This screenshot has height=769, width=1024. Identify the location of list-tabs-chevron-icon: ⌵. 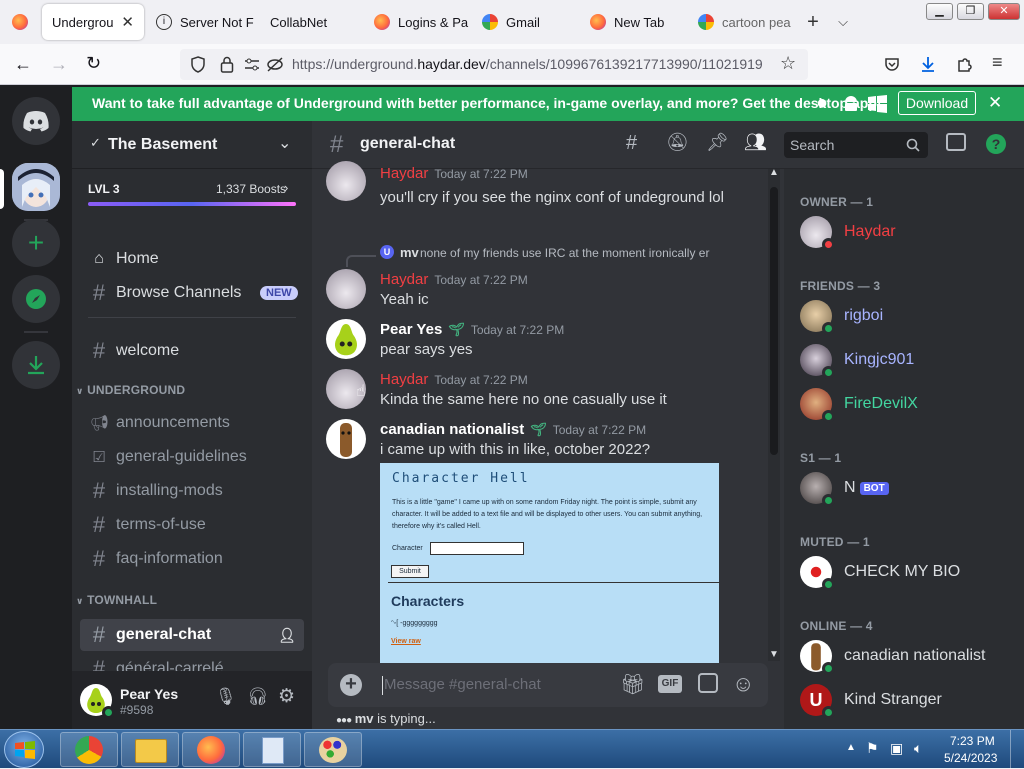
(843, 22).